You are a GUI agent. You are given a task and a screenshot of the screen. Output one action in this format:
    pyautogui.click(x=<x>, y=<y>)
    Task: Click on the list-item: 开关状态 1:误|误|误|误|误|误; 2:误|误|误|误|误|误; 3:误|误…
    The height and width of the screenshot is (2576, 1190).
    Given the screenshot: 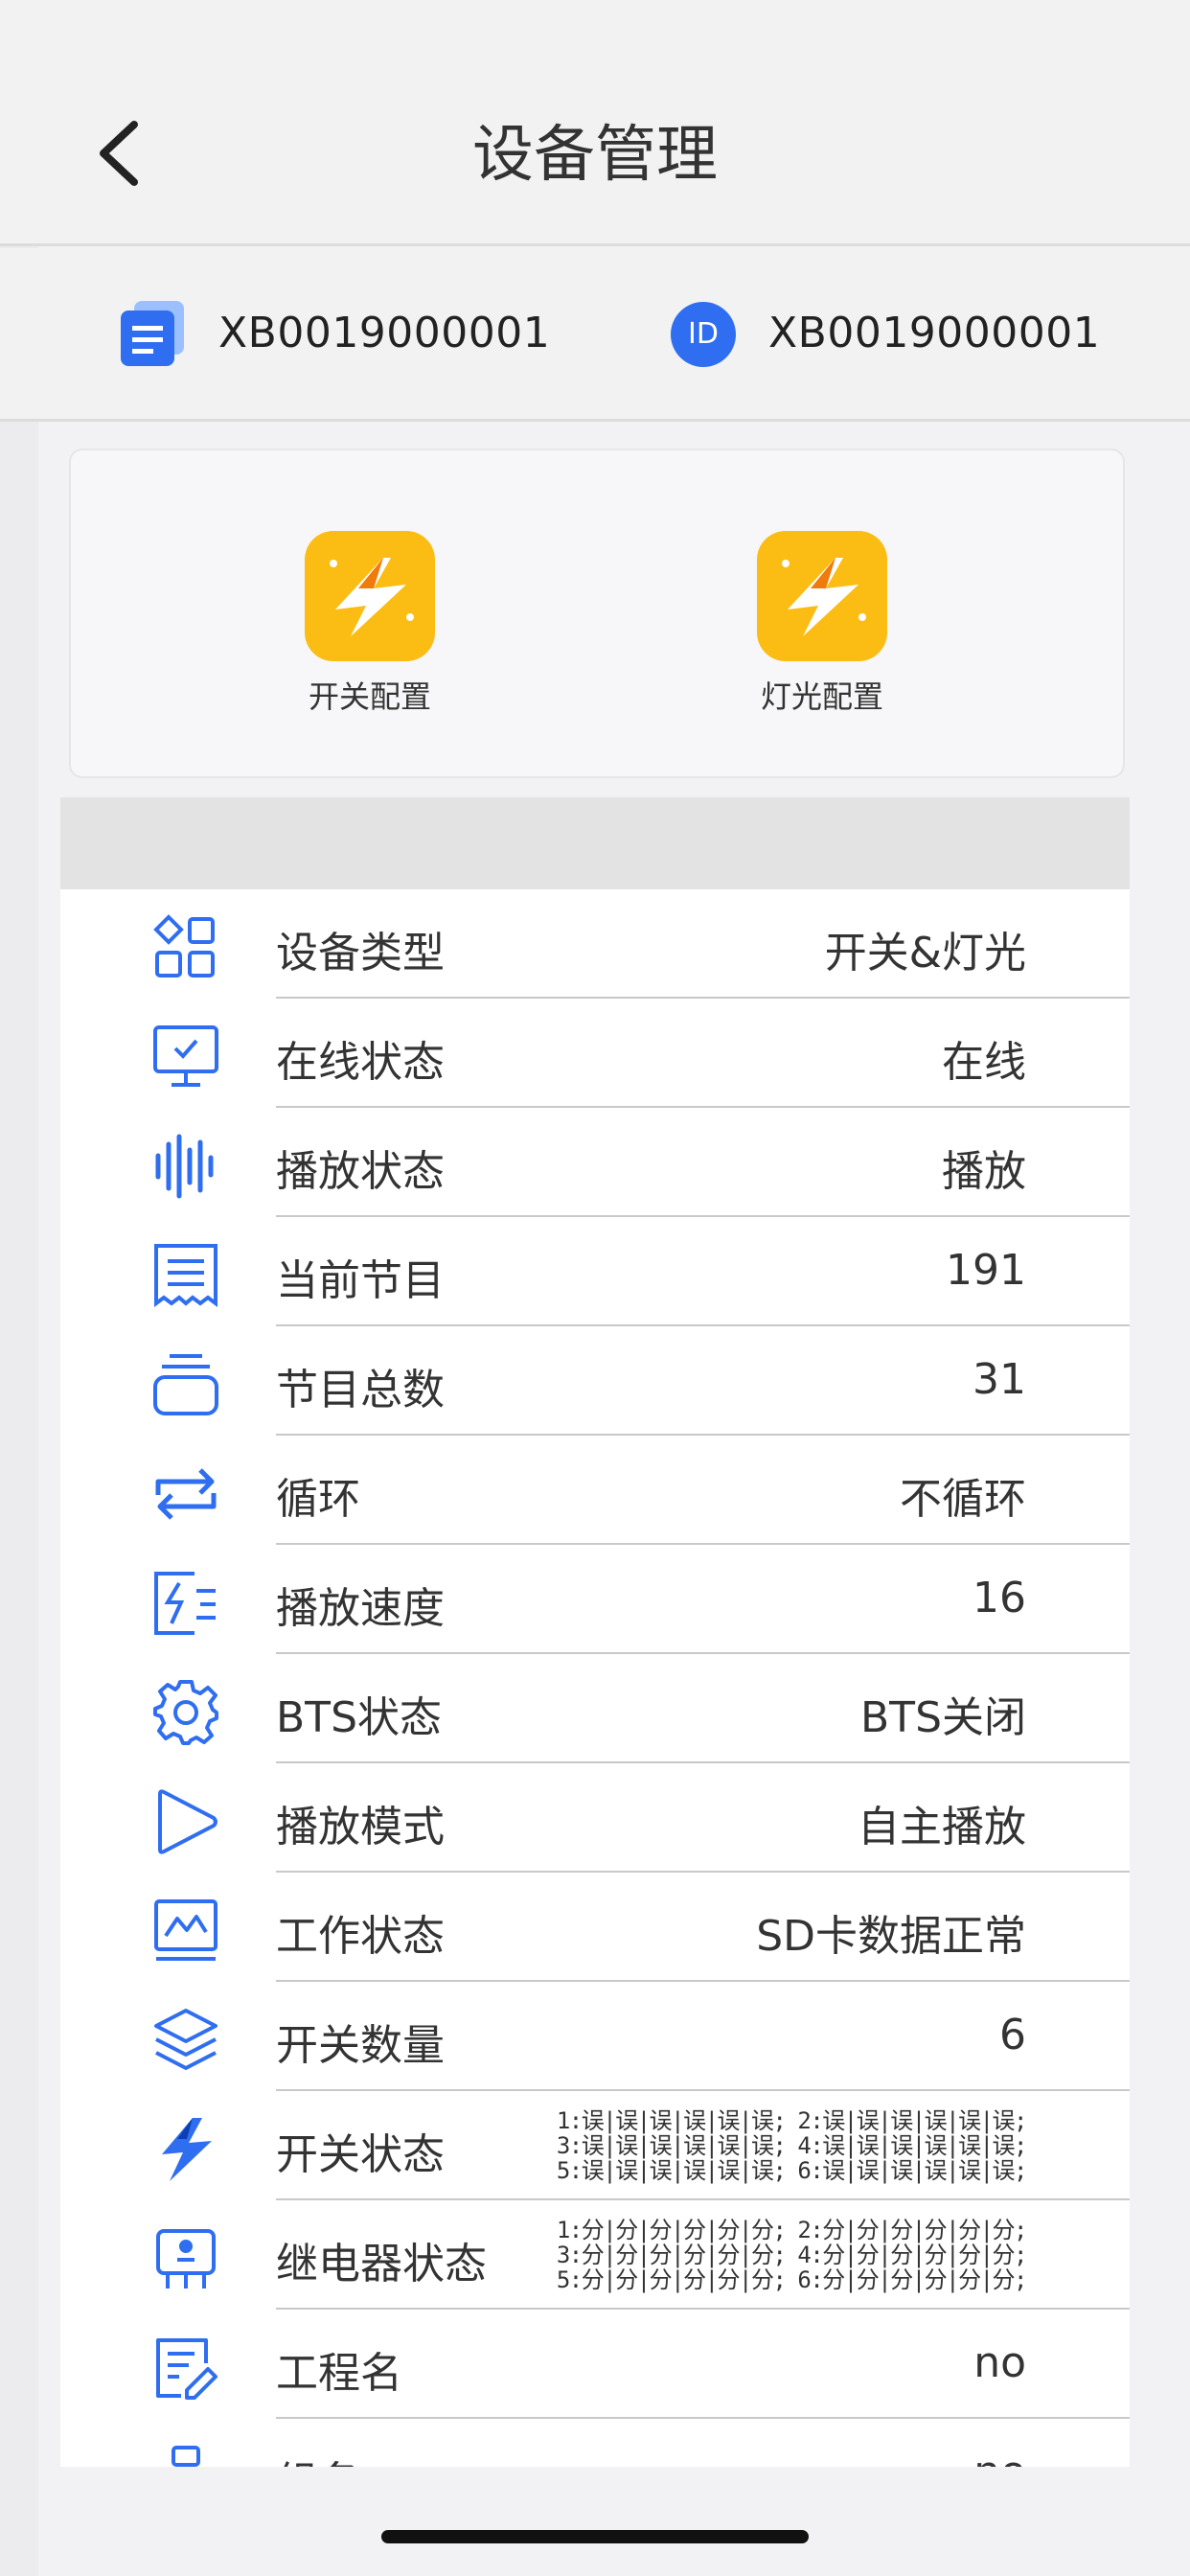 What is the action you would take?
    pyautogui.click(x=595, y=2145)
    